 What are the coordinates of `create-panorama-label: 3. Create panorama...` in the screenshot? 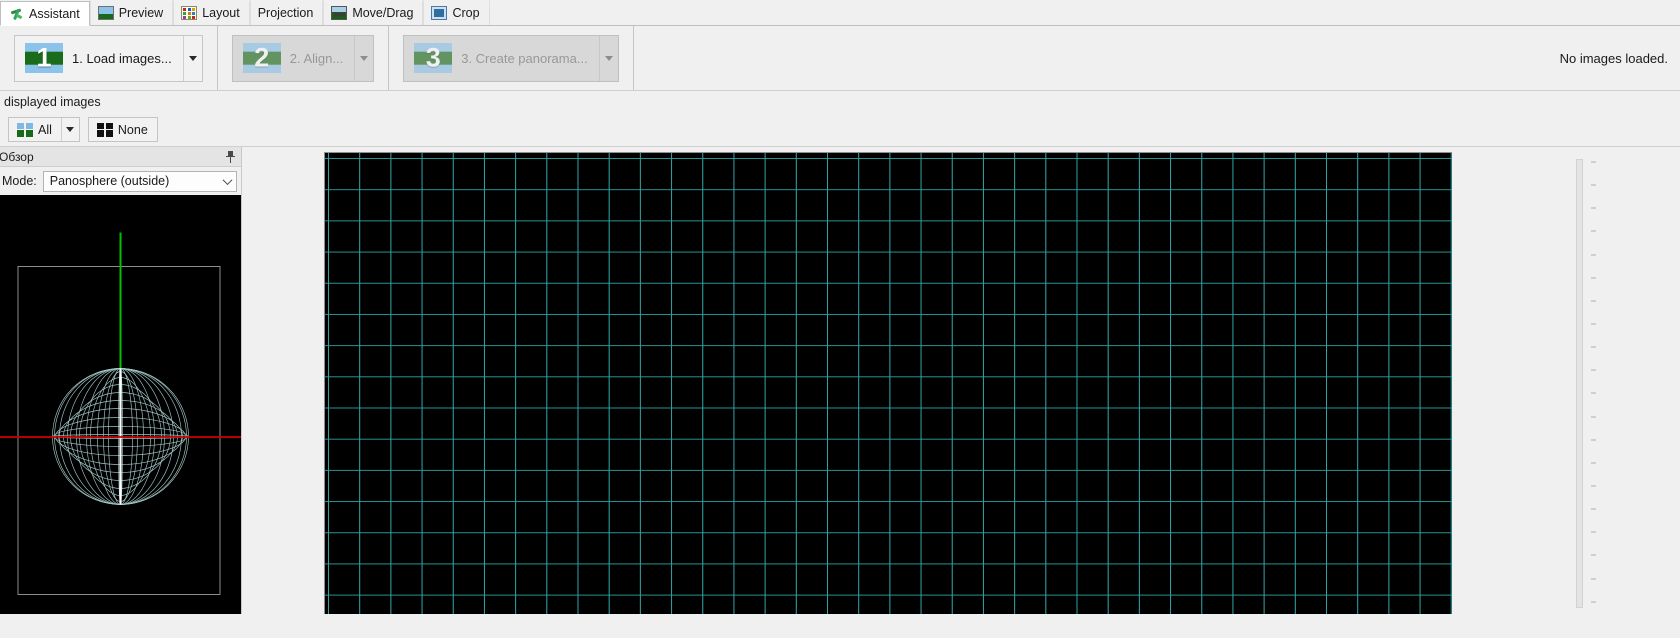 It's located at (524, 58).